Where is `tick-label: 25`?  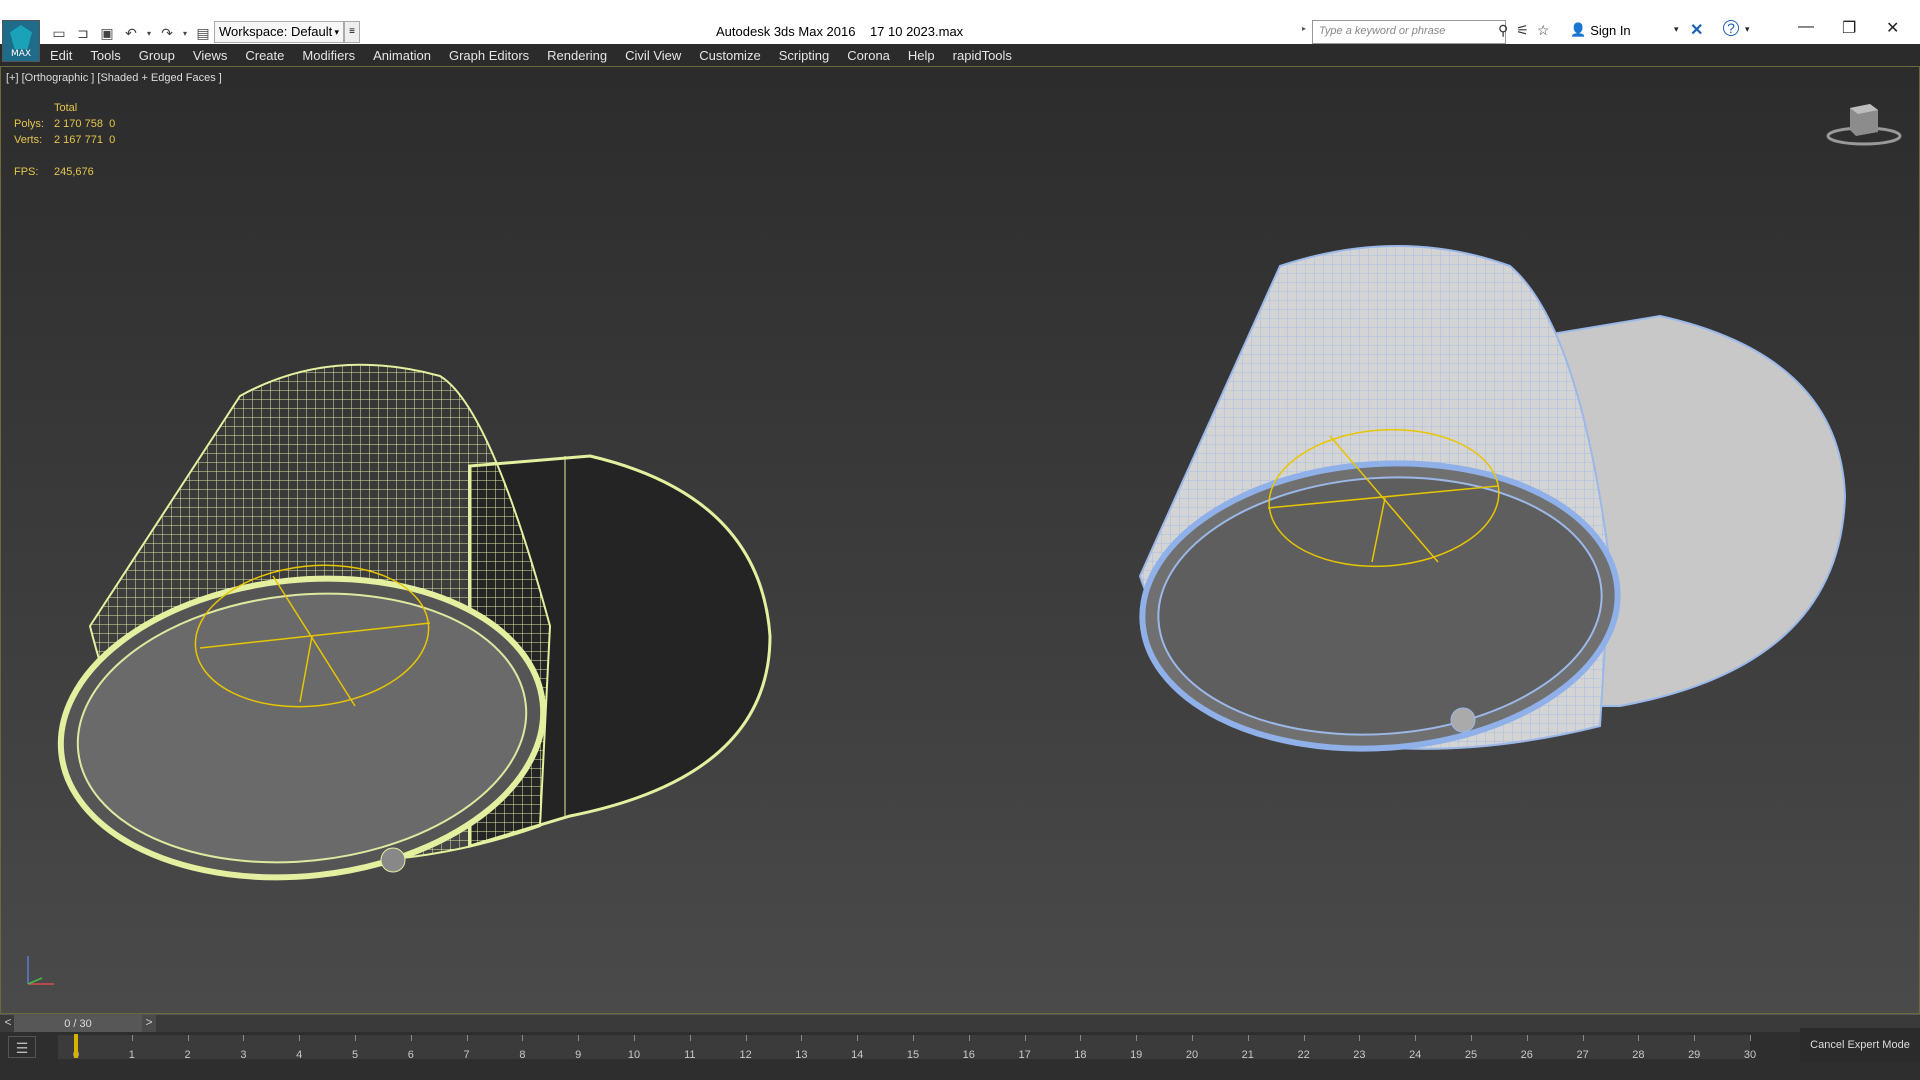
tick-label: 25 is located at coordinates (1471, 1055).